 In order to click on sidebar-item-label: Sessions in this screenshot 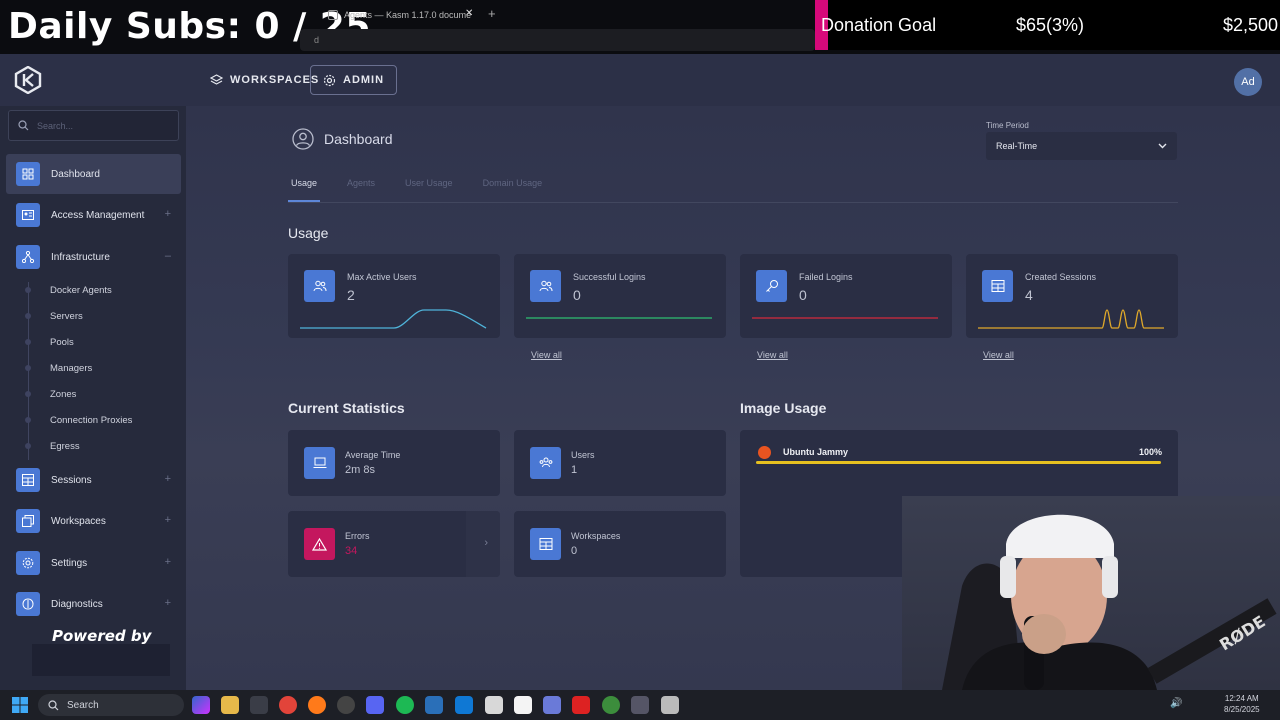, I will do `click(71, 480)`.